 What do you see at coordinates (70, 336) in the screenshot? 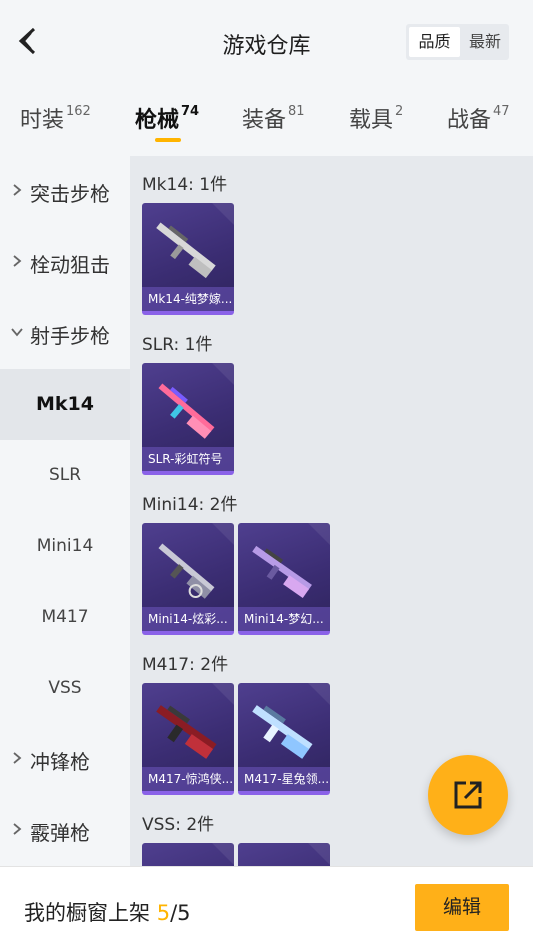
I see `sidebar-category-label: 射手步枪` at bounding box center [70, 336].